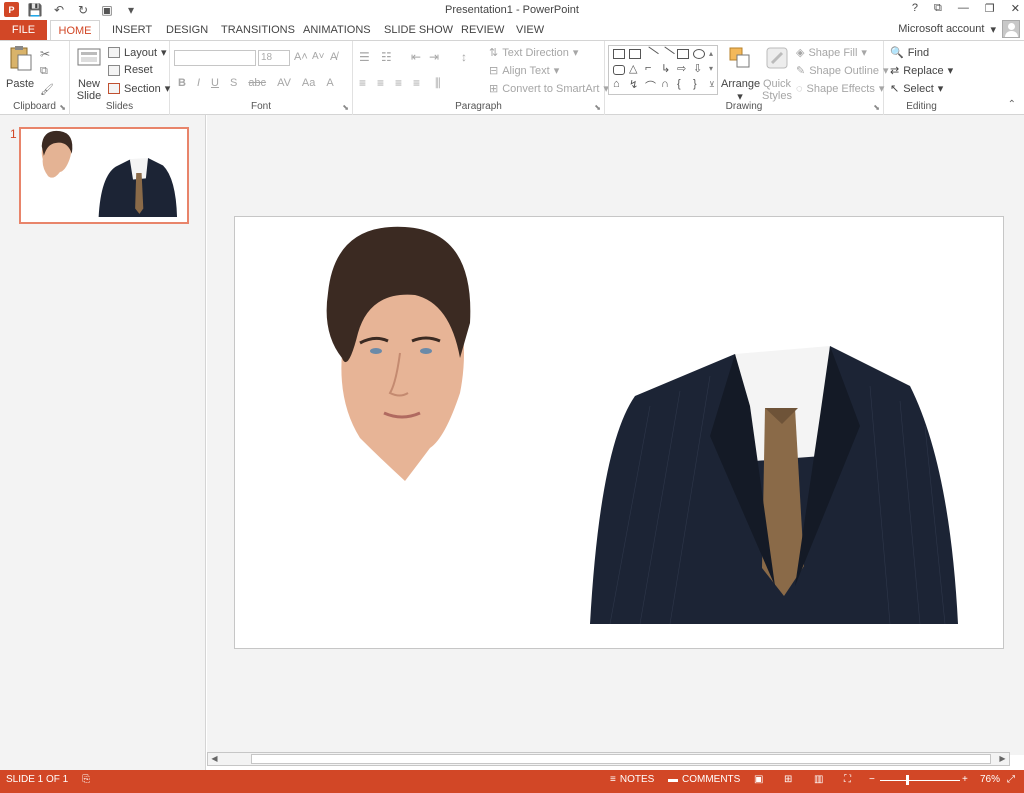  Describe the element at coordinates (619, 54) in the screenshot. I see `shape-arrow-icon` at that location.